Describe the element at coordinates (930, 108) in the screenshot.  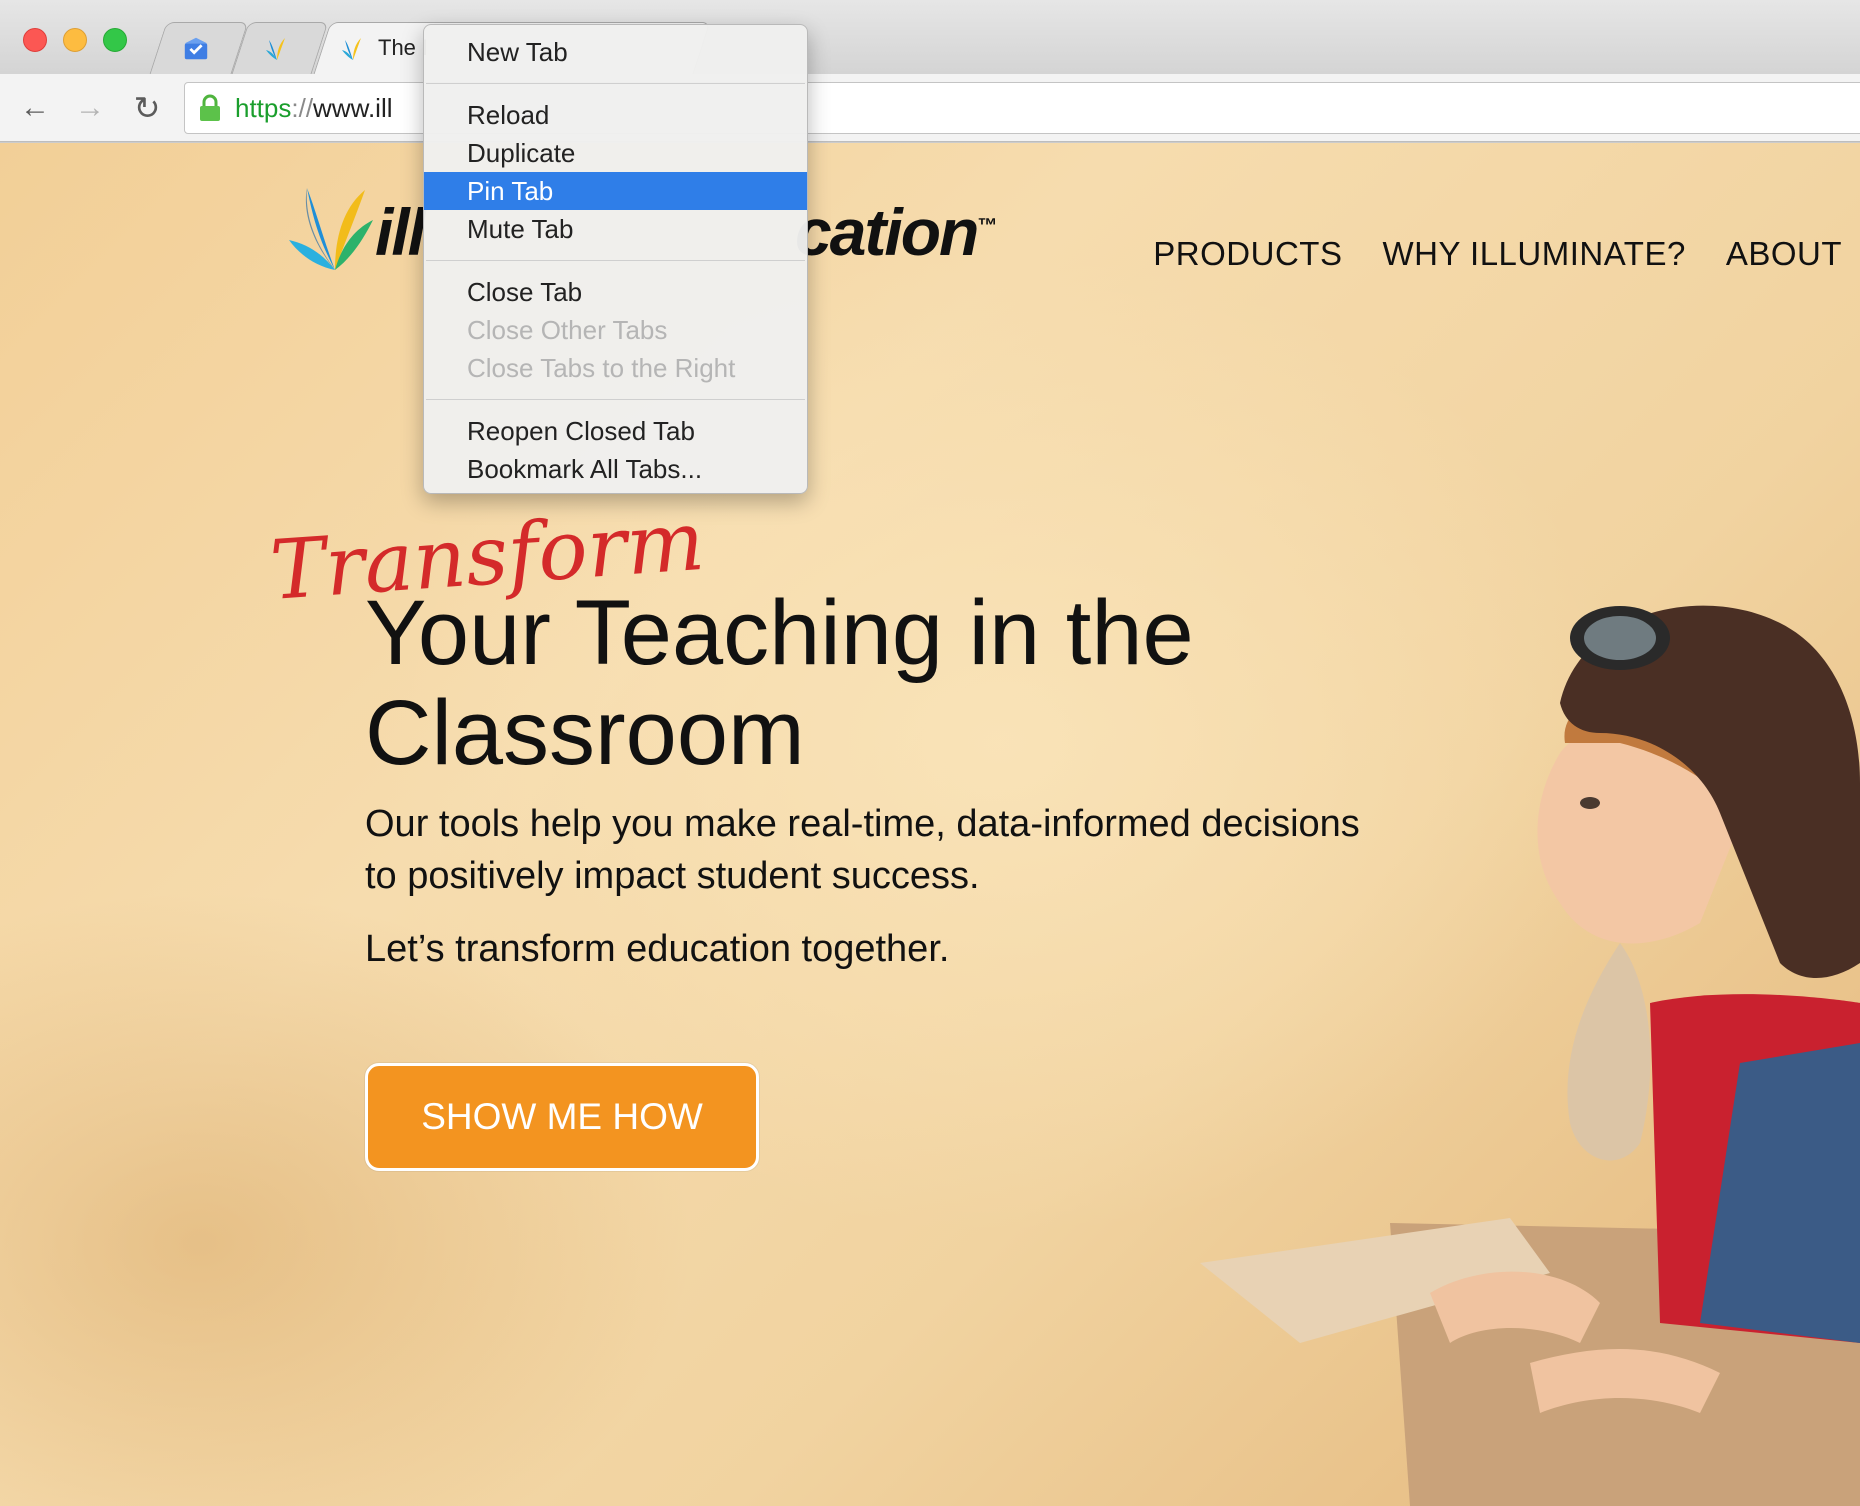
I see `browser-toolbar: ← → ↻ https://www.ill` at that location.